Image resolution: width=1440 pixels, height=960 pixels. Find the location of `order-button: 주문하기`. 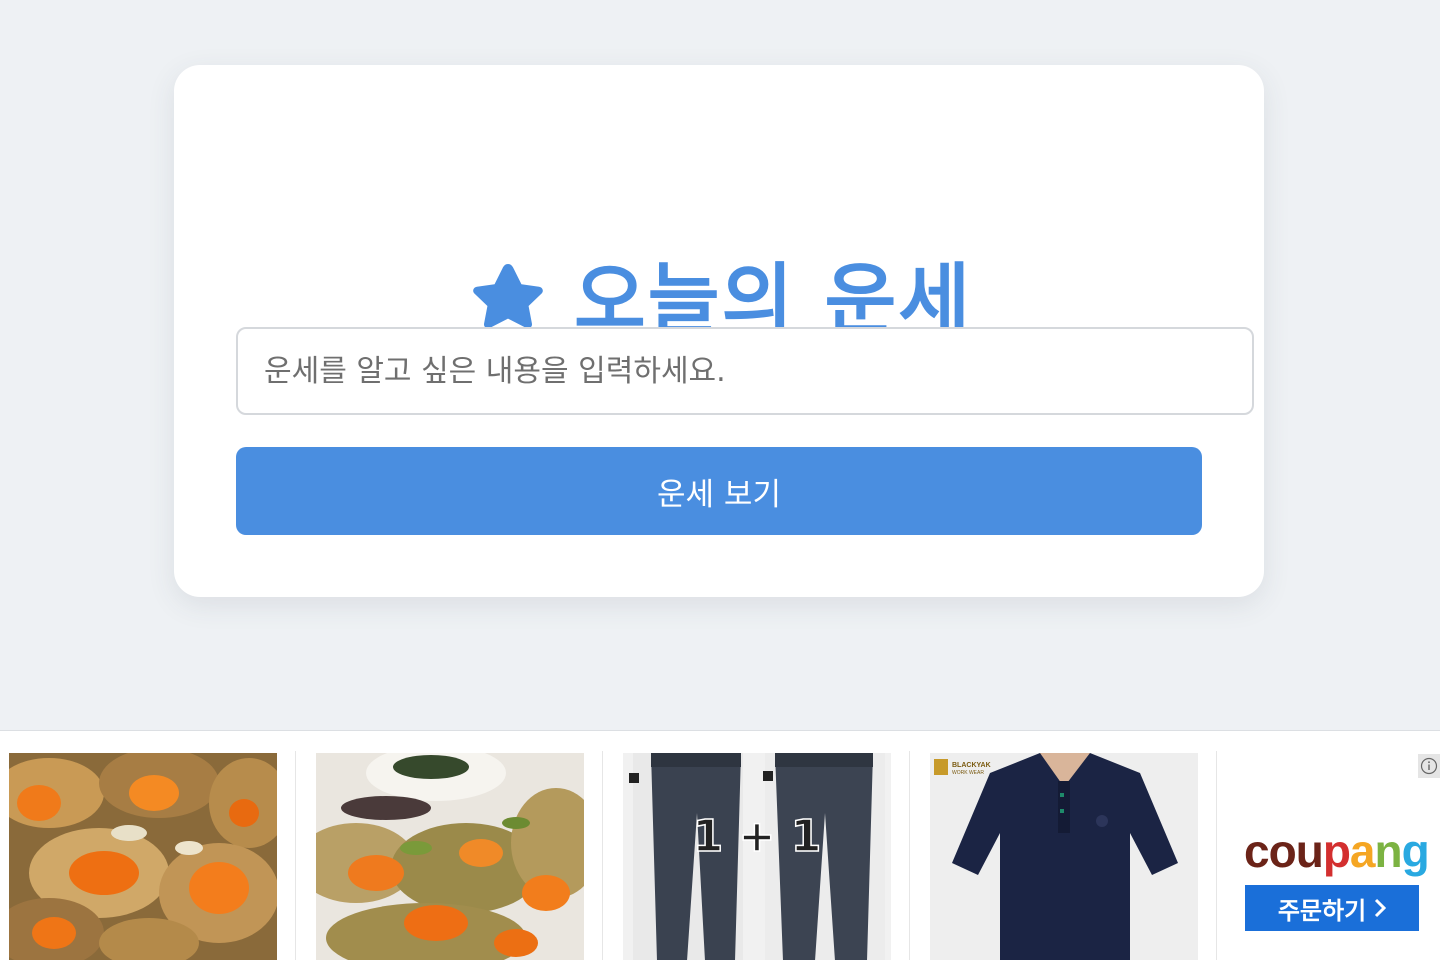

order-button: 주문하기 is located at coordinates (1332, 908).